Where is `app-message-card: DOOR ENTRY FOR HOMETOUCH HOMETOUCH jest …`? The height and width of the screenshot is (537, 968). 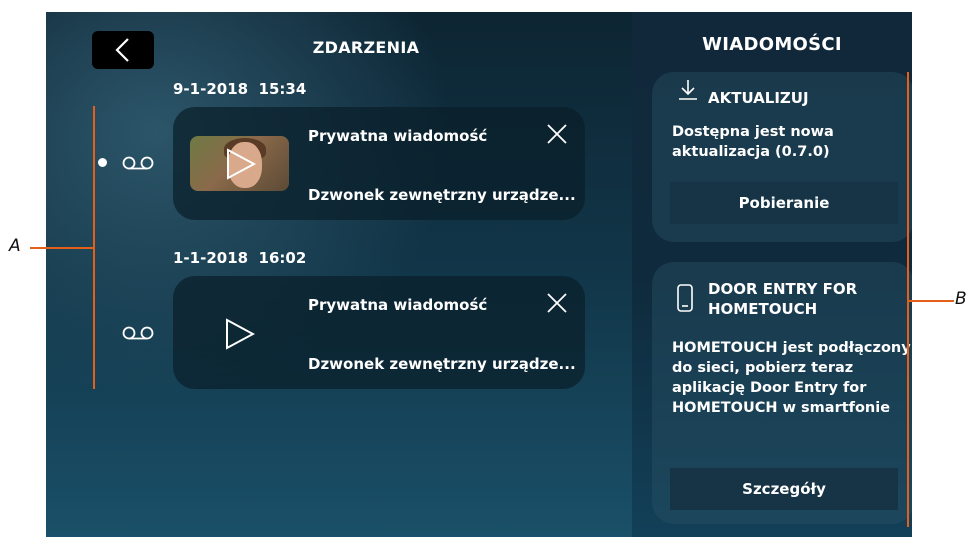 app-message-card: DOOR ENTRY FOR HOMETOUCH HOMETOUCH jest … is located at coordinates (782, 393).